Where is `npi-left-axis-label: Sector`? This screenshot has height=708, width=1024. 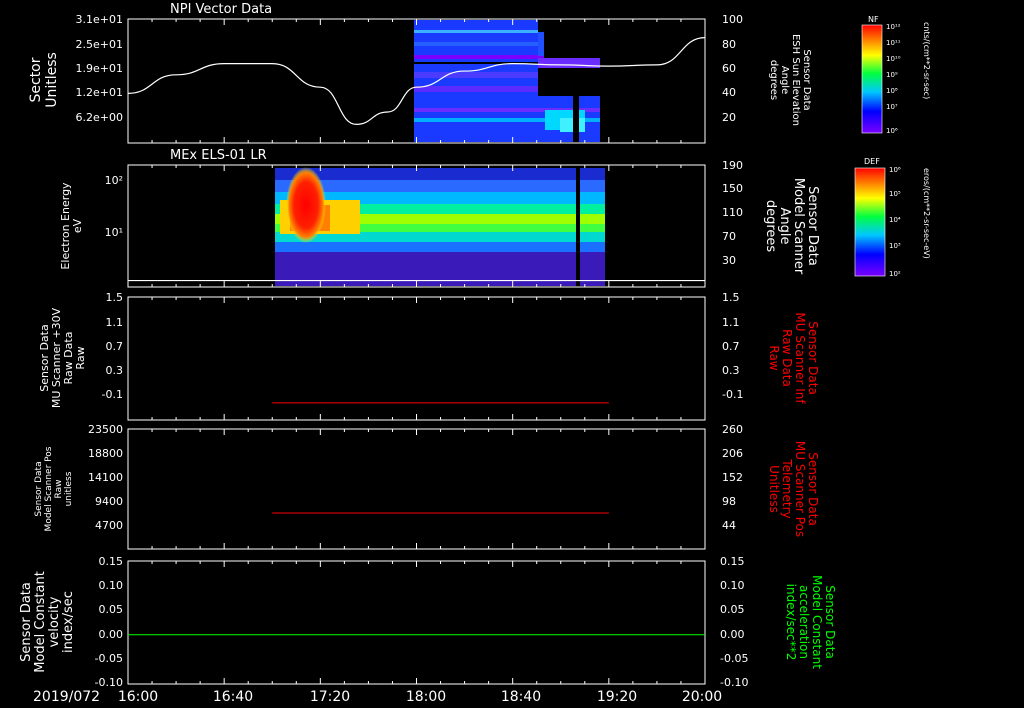
npi-left-axis-label: Sector is located at coordinates (36, 79).